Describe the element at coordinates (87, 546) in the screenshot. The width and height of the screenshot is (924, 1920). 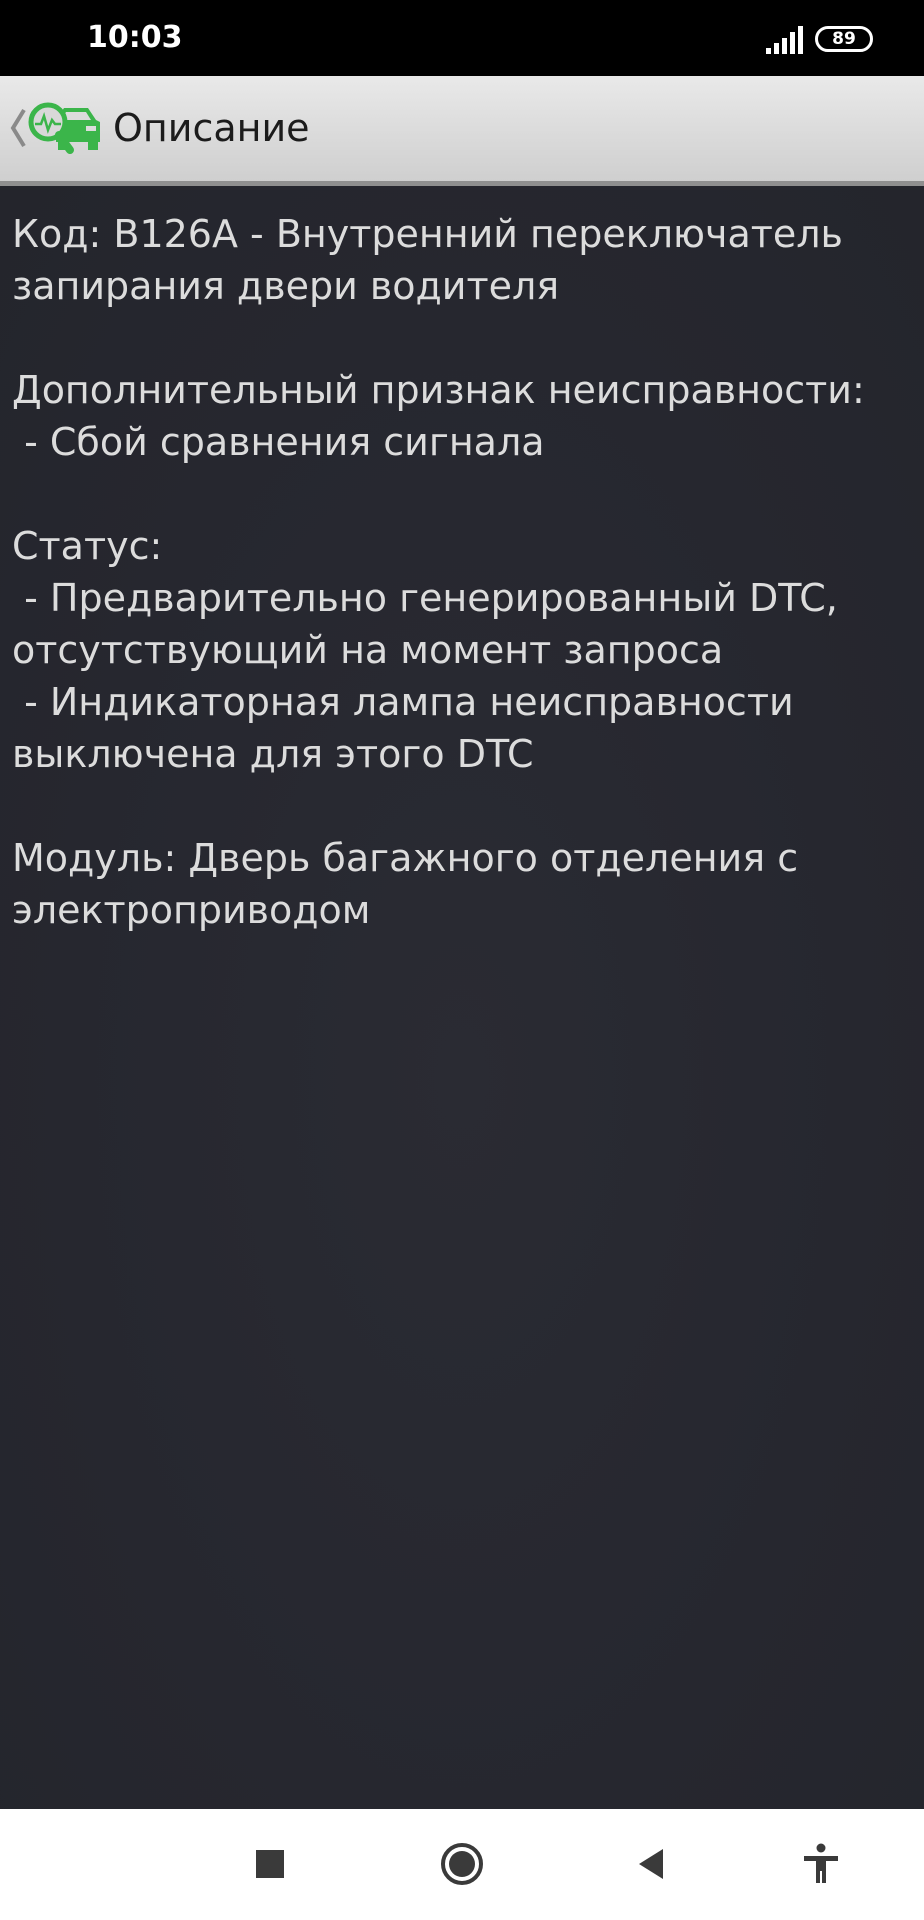
I see `description-line: Статус:` at that location.